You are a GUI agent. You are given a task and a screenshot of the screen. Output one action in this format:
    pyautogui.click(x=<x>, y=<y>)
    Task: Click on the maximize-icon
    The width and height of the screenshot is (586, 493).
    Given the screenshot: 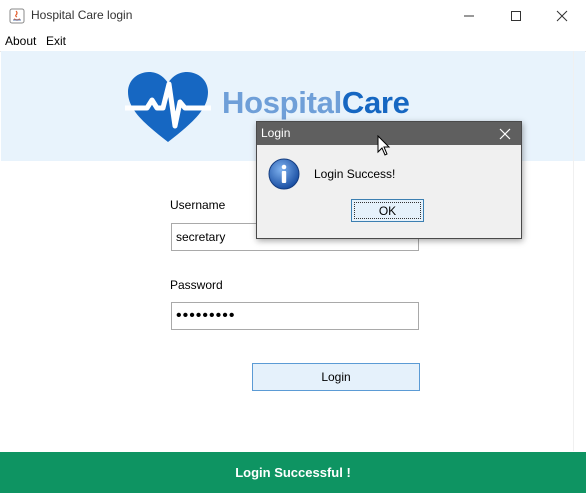 What is the action you would take?
    pyautogui.click(x=516, y=15)
    